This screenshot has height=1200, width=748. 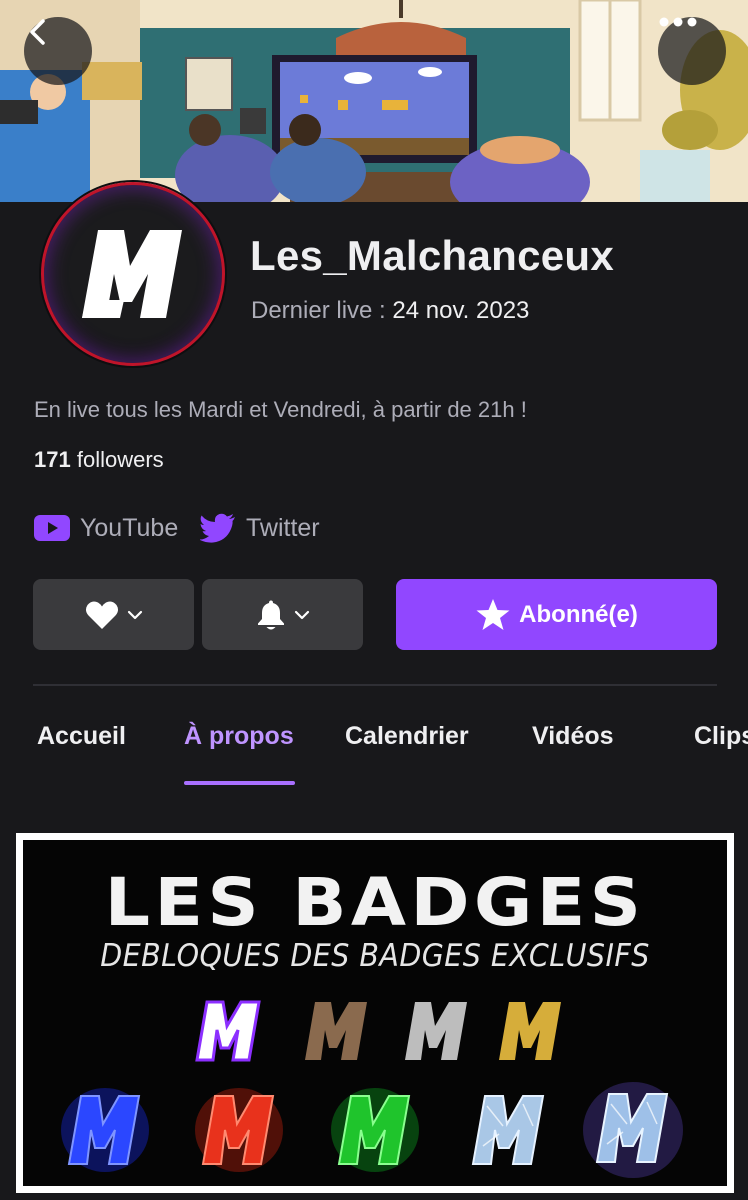 What do you see at coordinates (52, 528) in the screenshot?
I see `youtube-icon` at bounding box center [52, 528].